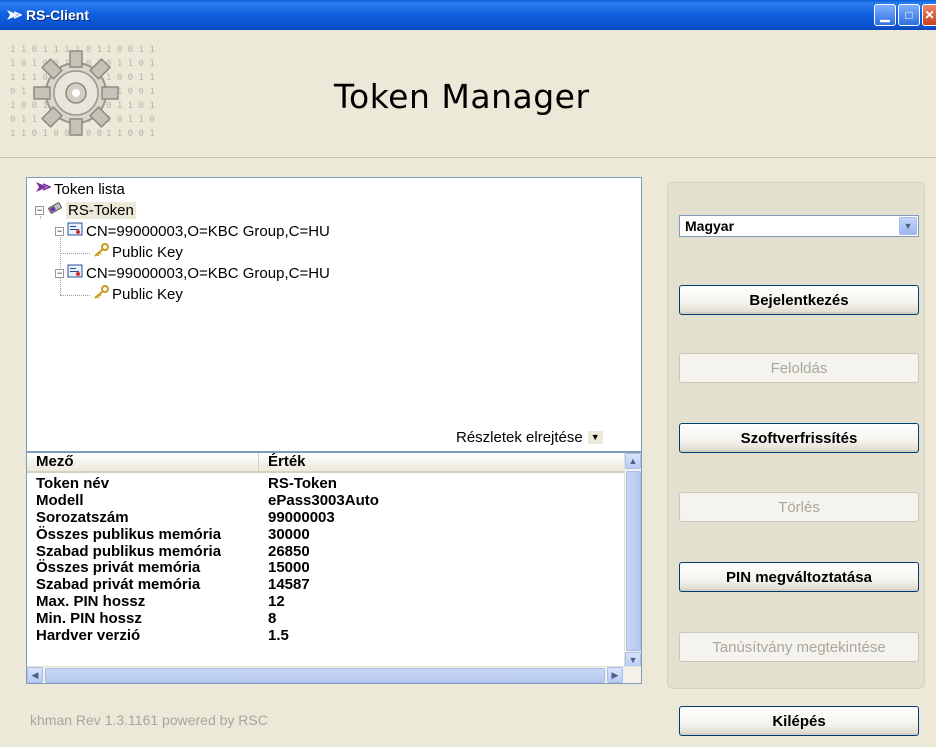 This screenshot has height=747, width=936. Describe the element at coordinates (118, 585) in the screenshot. I see `field-cell: Szabad privát memória` at that location.